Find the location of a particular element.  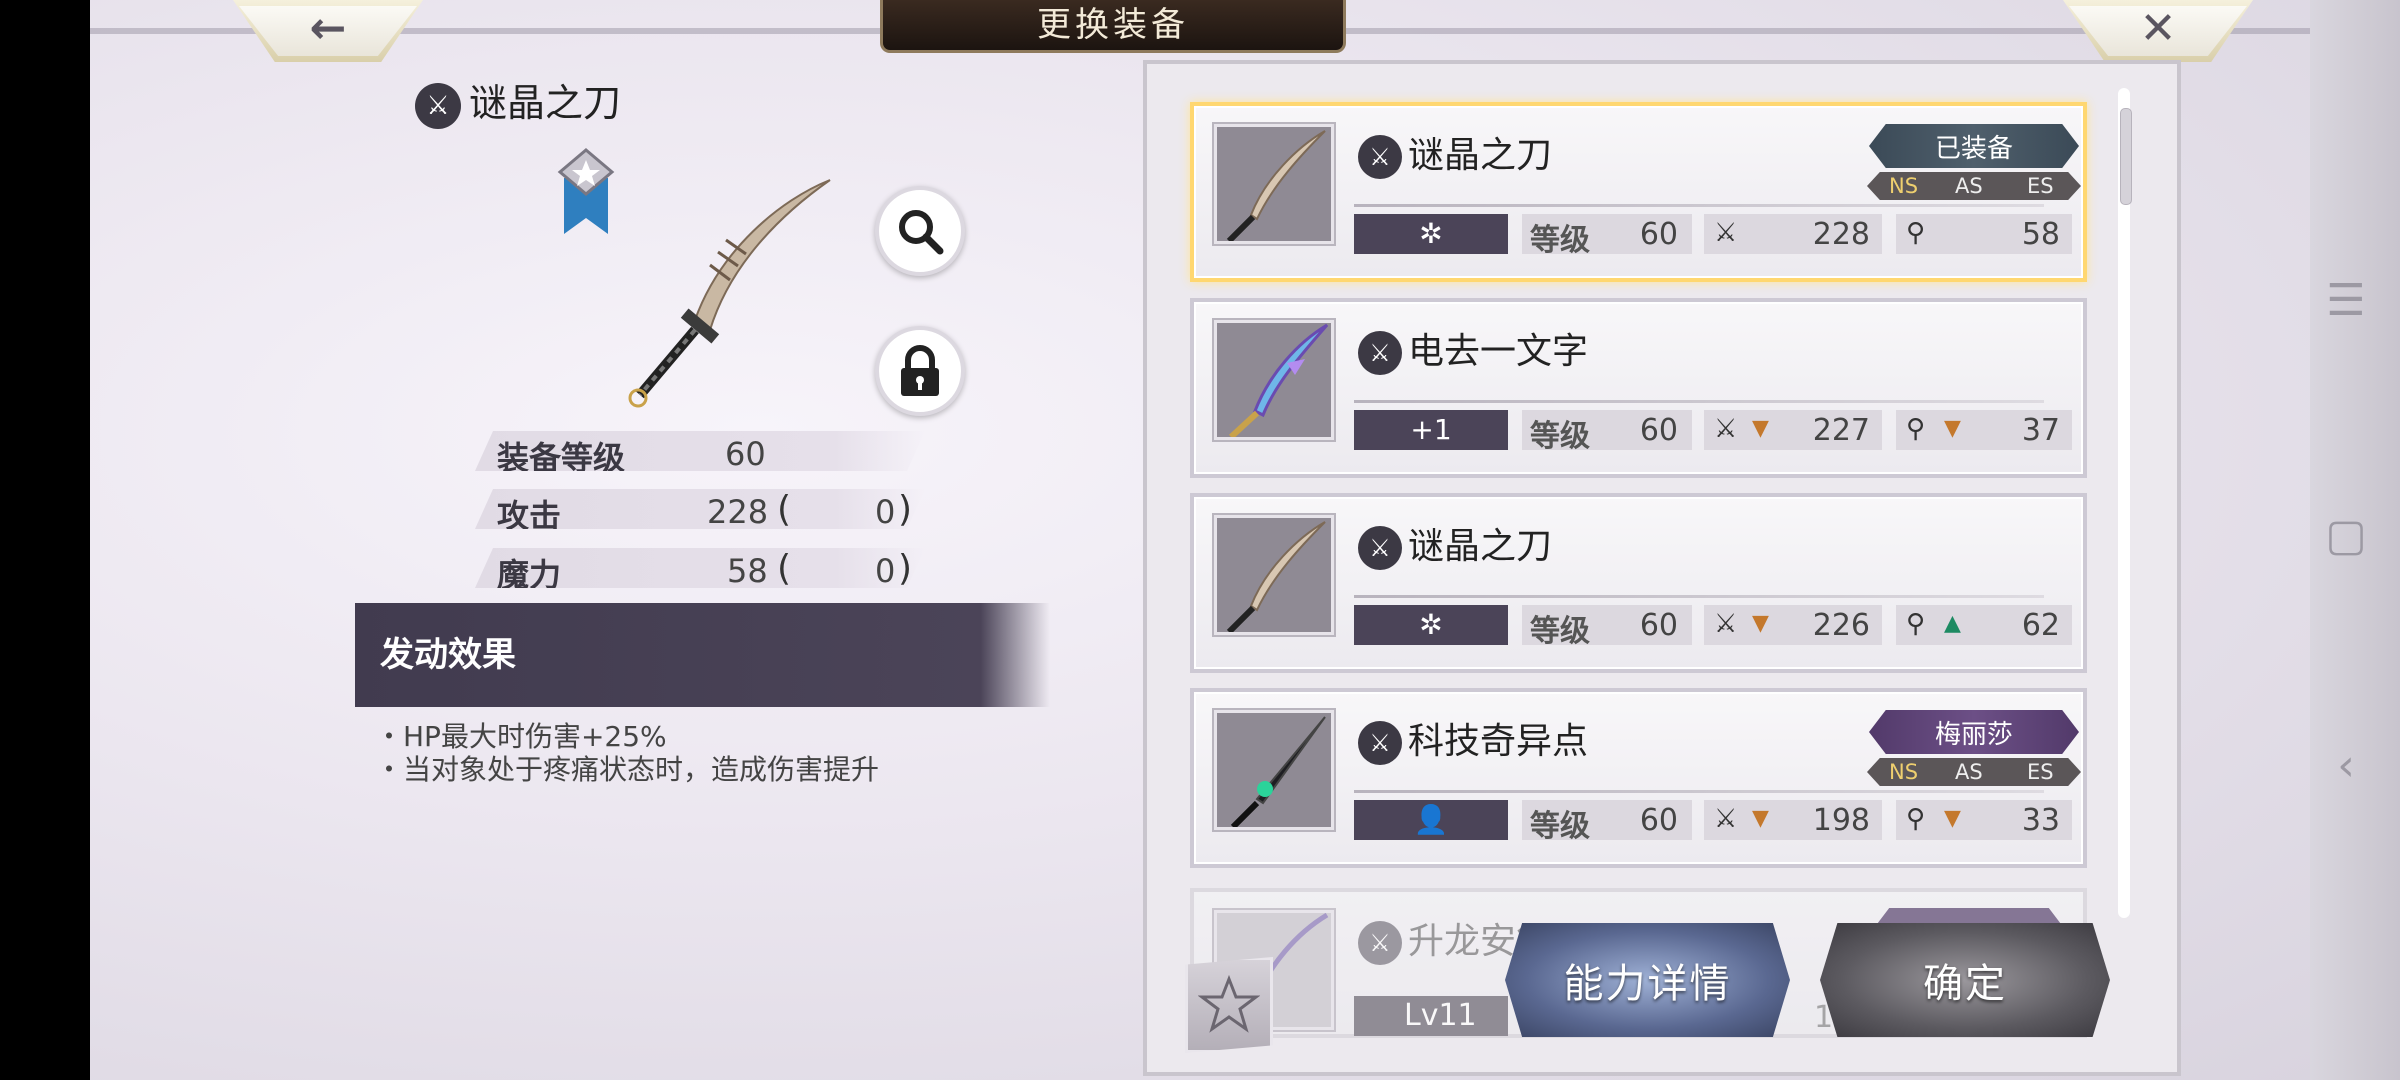

stat-row-attack: 攻击 228 ( 0 ) is located at coordinates (700, 509).